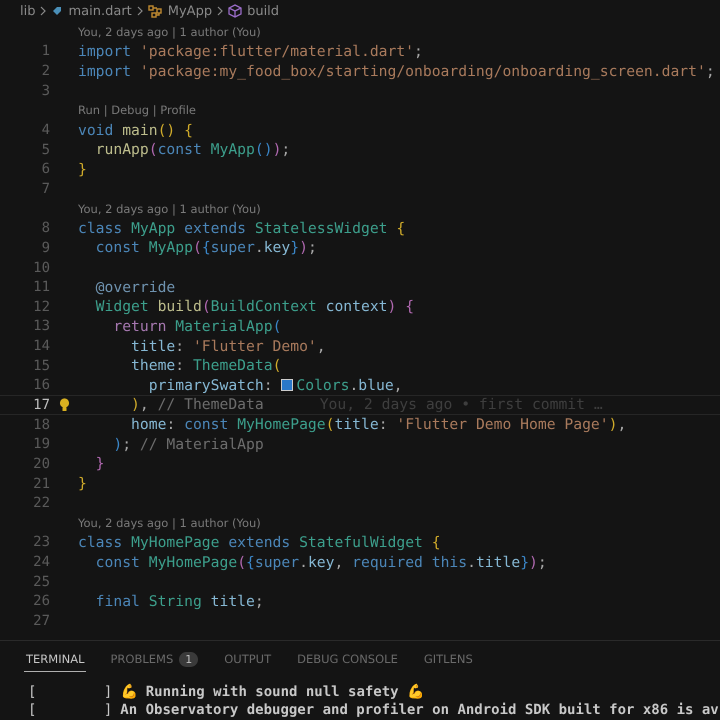  What do you see at coordinates (45, 130) in the screenshot?
I see `line-number: 4` at bounding box center [45, 130].